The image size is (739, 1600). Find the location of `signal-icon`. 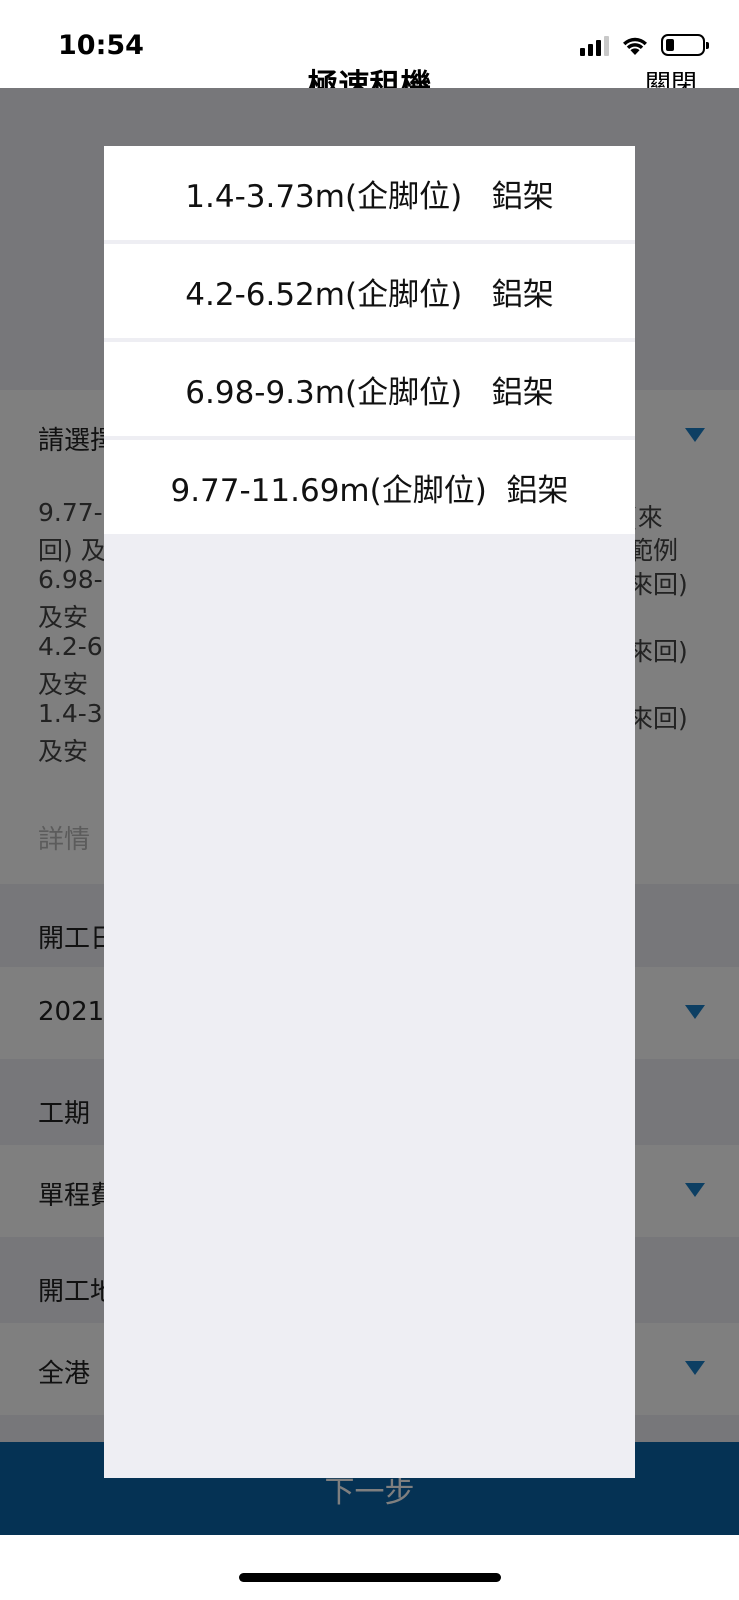

signal-icon is located at coordinates (594, 45).